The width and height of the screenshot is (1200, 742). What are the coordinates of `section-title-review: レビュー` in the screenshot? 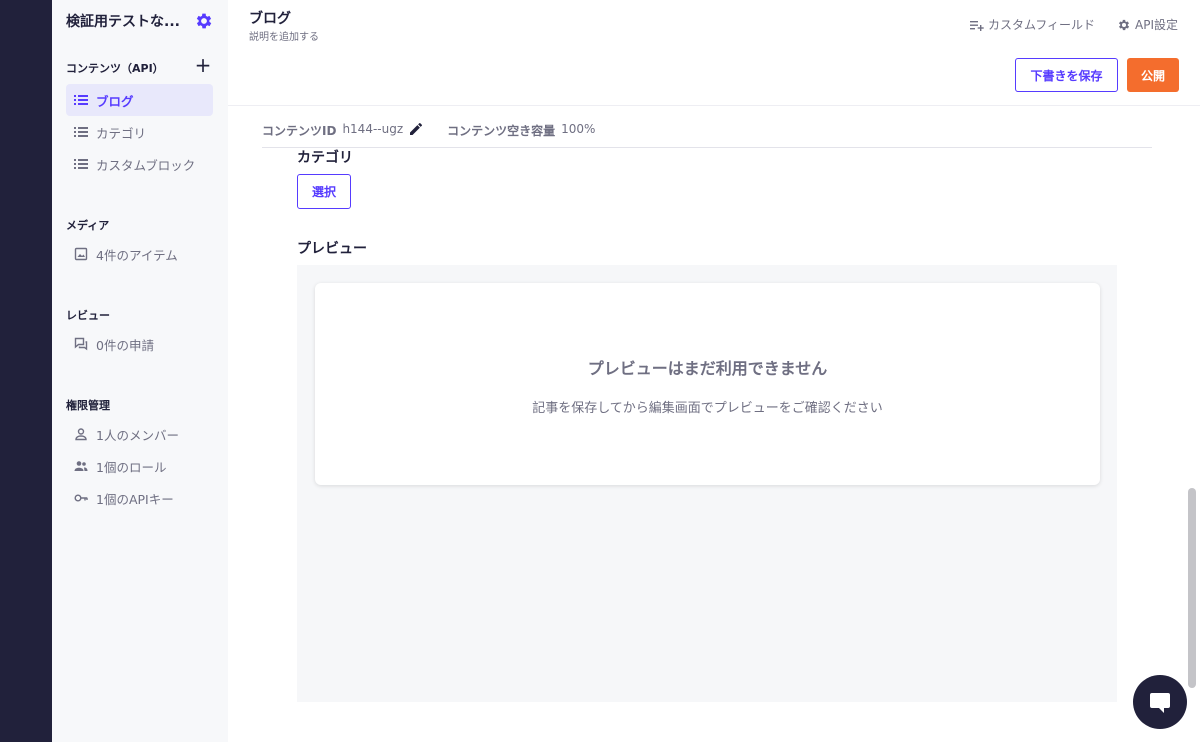 It's located at (88, 315).